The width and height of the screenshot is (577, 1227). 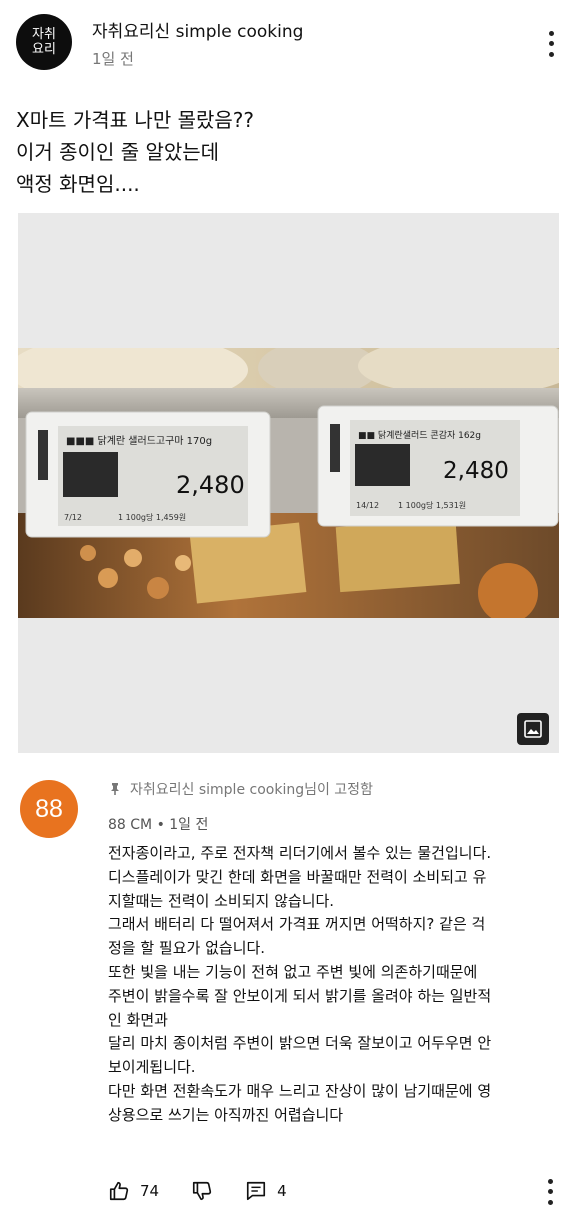 I want to click on price-tag-left-unit: 1 100g당 1,459원, so click(x=152, y=517).